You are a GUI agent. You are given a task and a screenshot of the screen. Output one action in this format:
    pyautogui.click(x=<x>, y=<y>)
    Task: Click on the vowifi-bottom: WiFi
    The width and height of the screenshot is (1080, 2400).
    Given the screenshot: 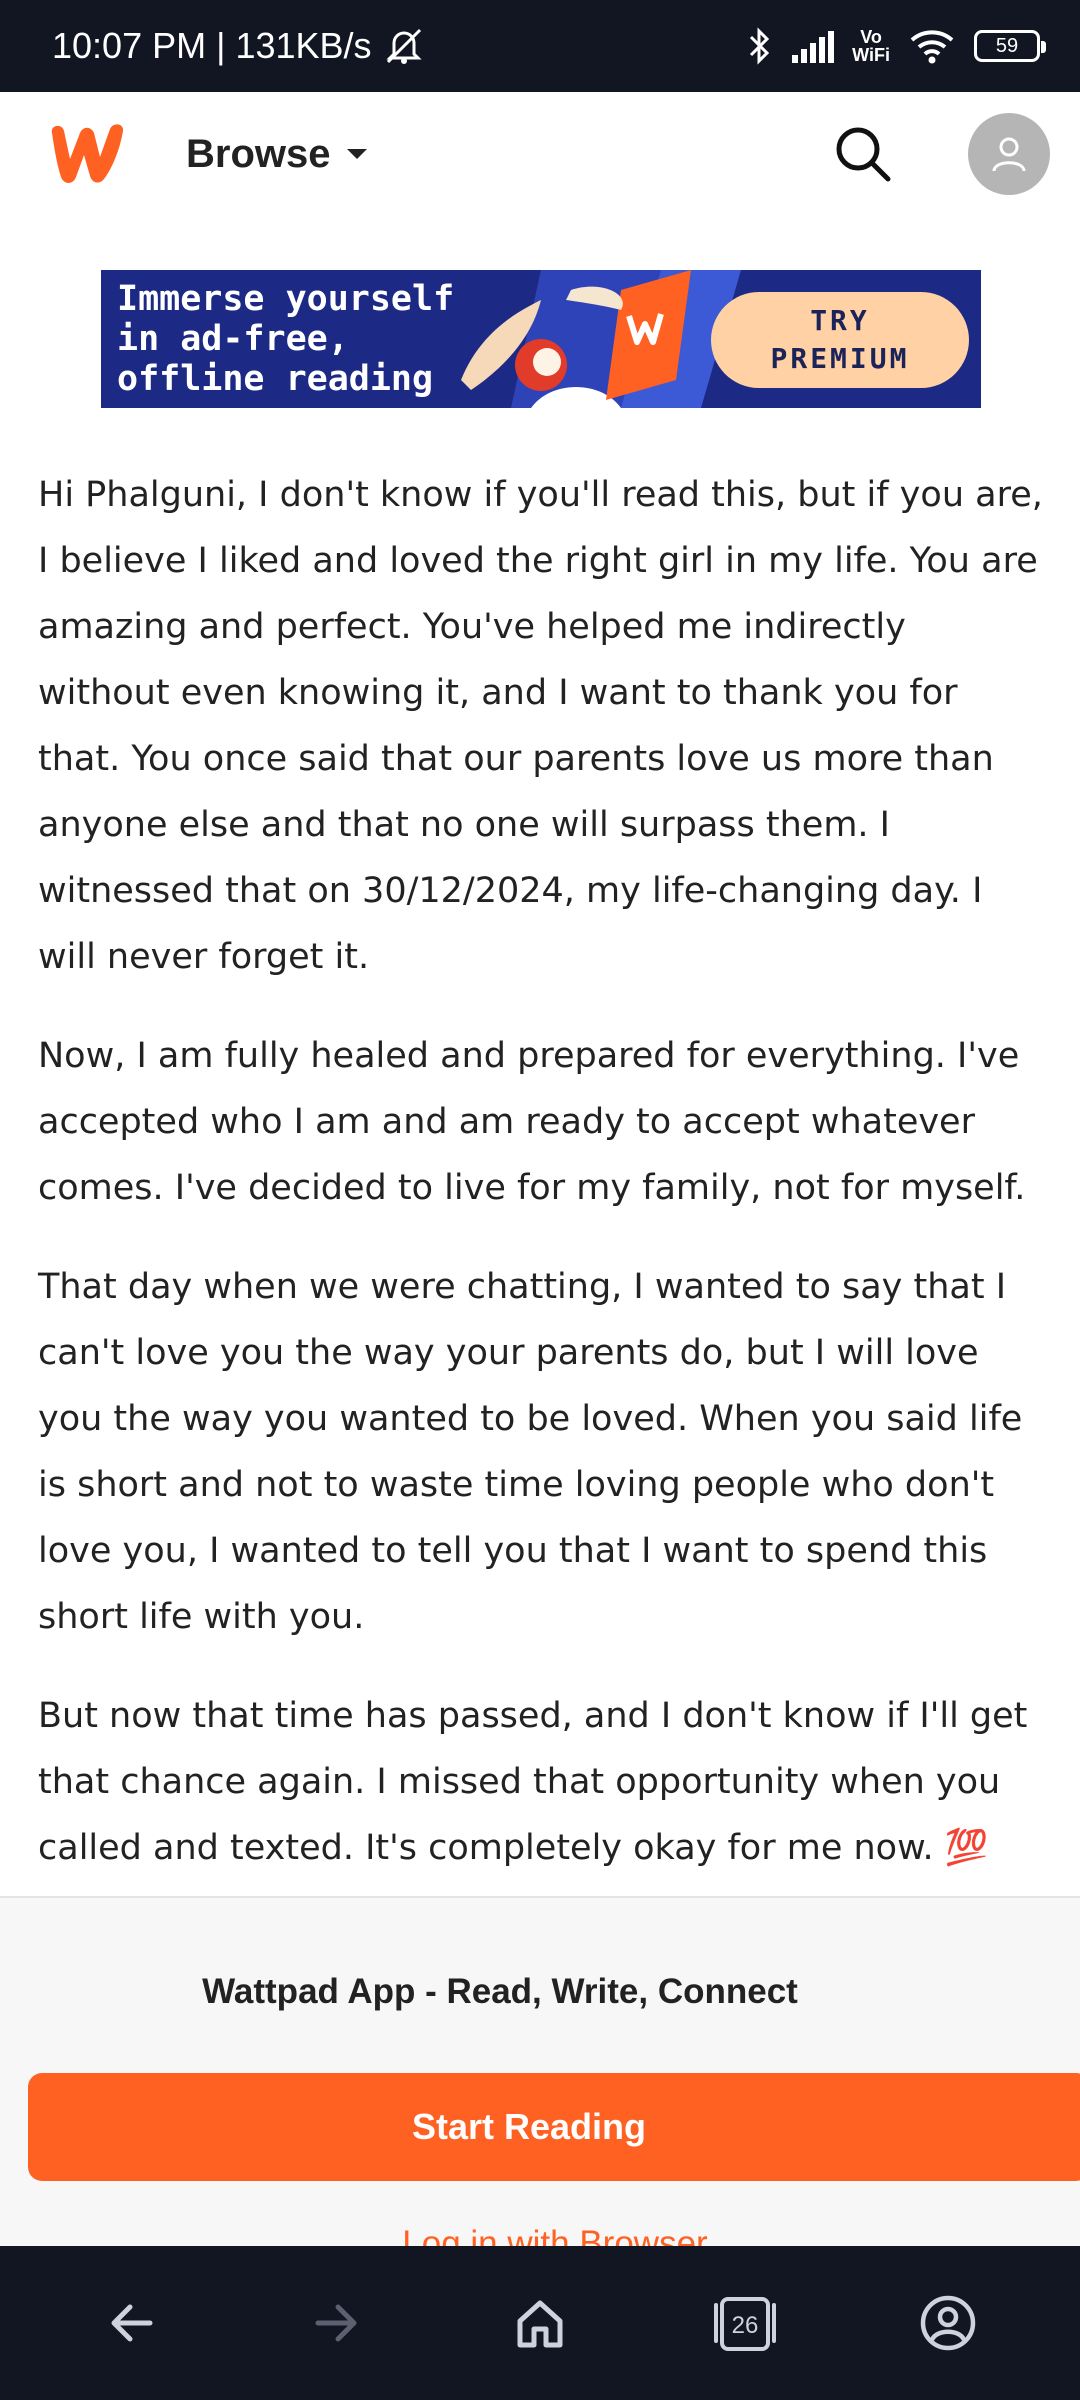 What is the action you would take?
    pyautogui.click(x=871, y=55)
    